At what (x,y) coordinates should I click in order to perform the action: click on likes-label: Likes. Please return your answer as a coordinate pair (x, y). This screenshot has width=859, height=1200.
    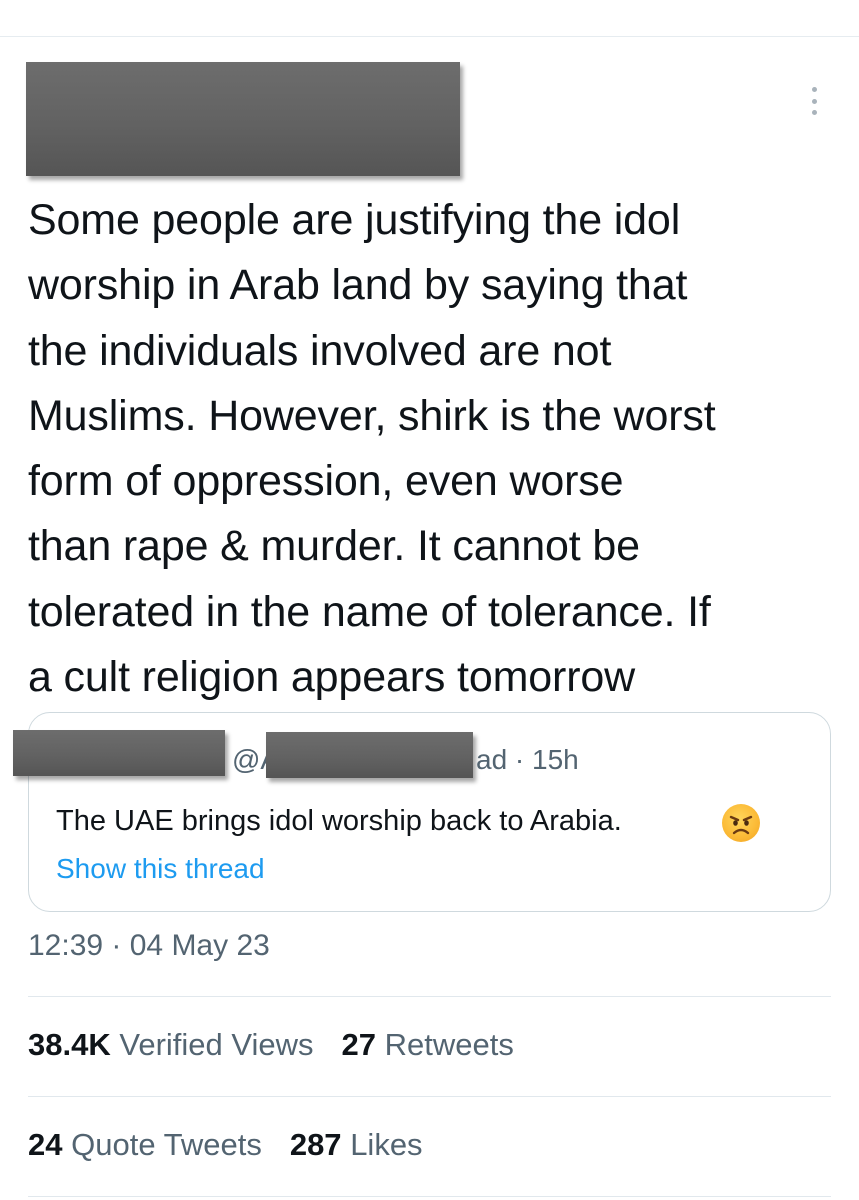
    Looking at the image, I should click on (386, 1144).